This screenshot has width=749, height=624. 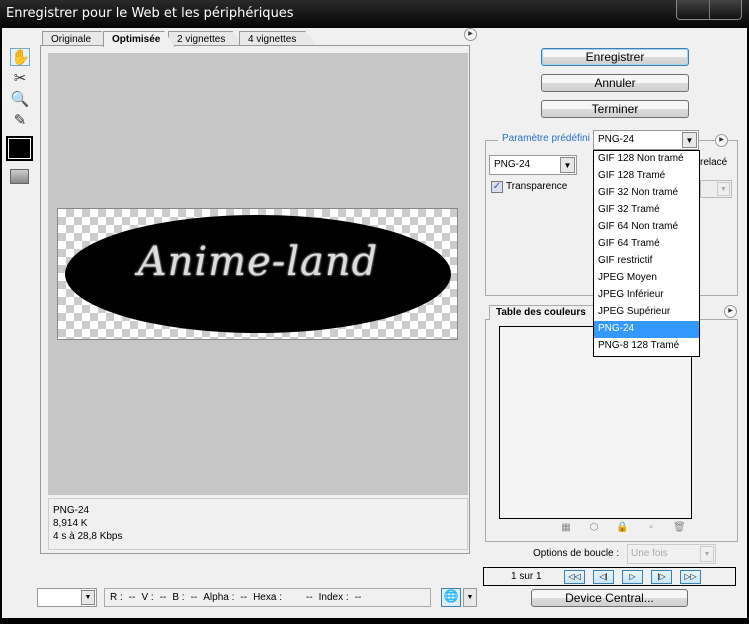 What do you see at coordinates (70, 523) in the screenshot?
I see `info-size: 8,914 K` at bounding box center [70, 523].